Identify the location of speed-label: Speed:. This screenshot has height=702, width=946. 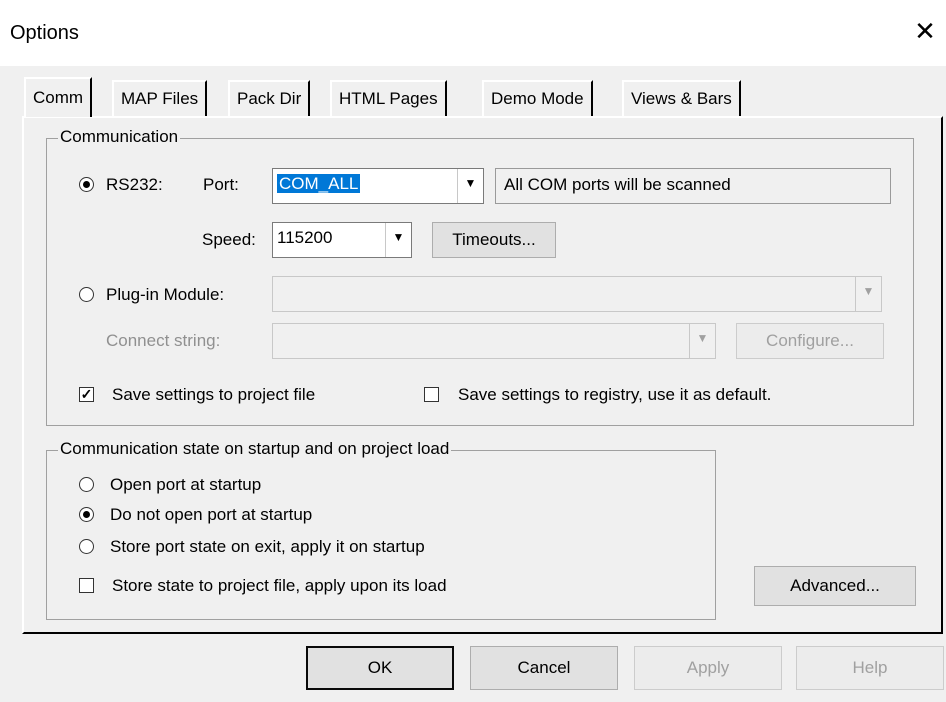
(229, 239).